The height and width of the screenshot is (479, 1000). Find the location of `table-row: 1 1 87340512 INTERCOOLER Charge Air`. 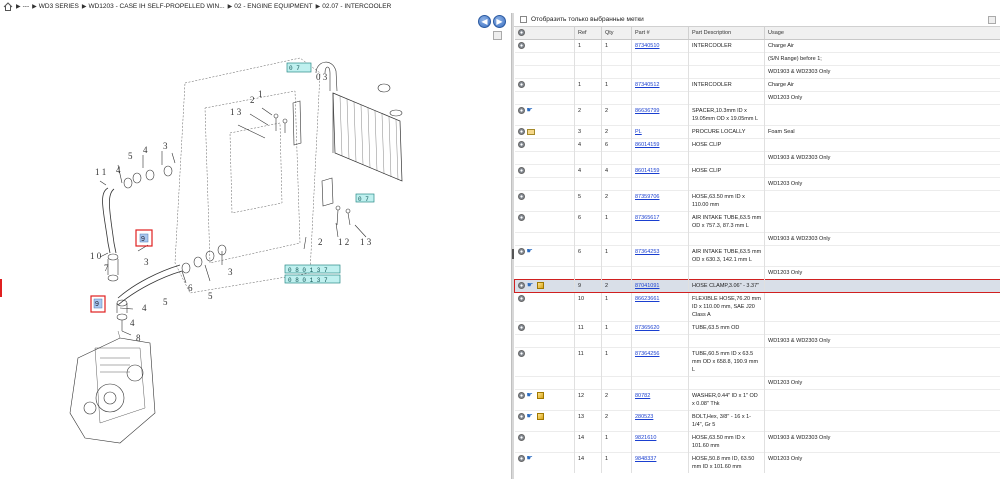

table-row: 1 1 87340512 INTERCOOLER Charge Air is located at coordinates (757, 84).